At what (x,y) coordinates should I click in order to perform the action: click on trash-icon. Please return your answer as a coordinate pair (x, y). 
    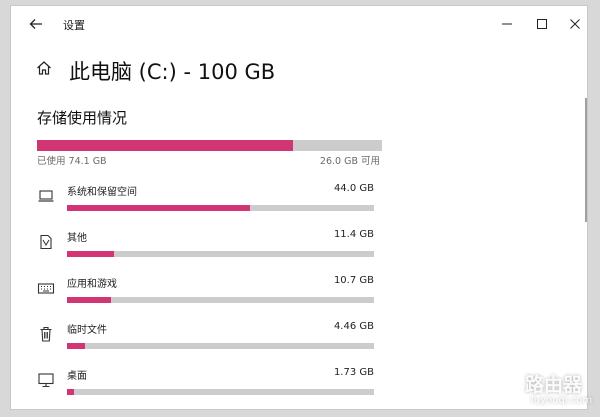
    Looking at the image, I should click on (46, 334).